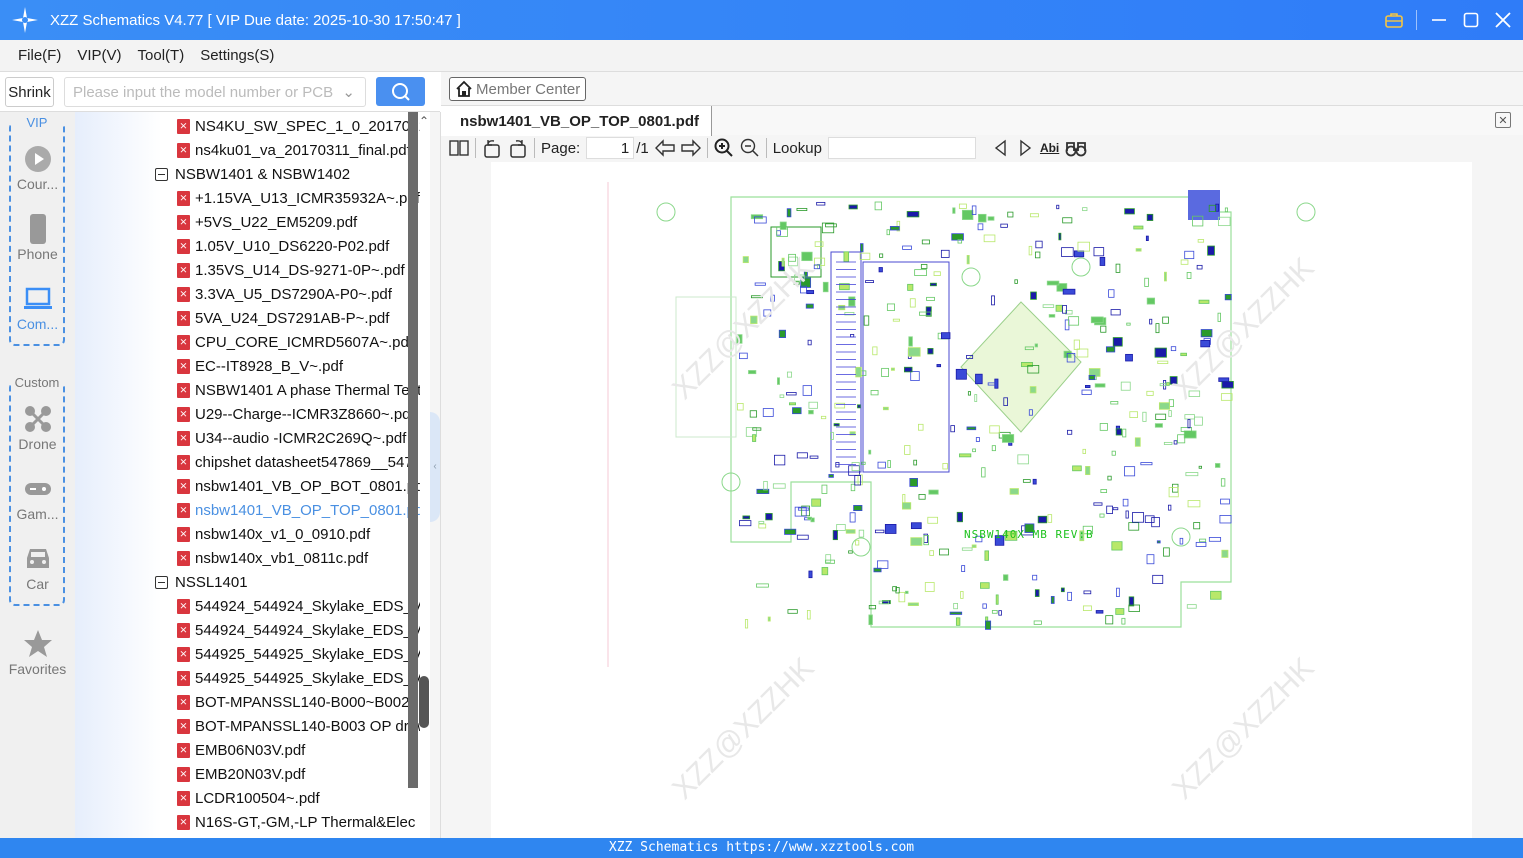 The width and height of the screenshot is (1523, 858). I want to click on document-tabs: nsbw1401_VB_OP_TOP_0801.pdf ✕, so click(982, 120).